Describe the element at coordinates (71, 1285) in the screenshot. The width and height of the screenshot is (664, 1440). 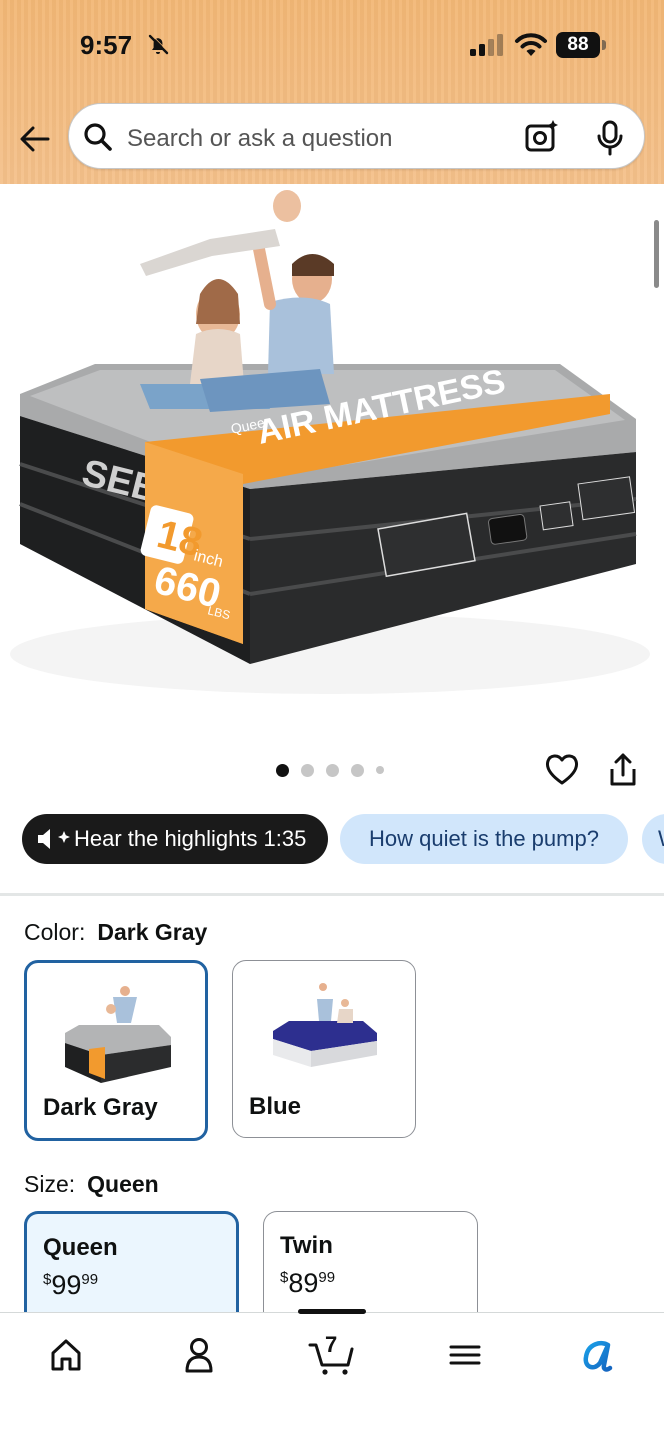
I see `size-card-price: $9999` at that location.